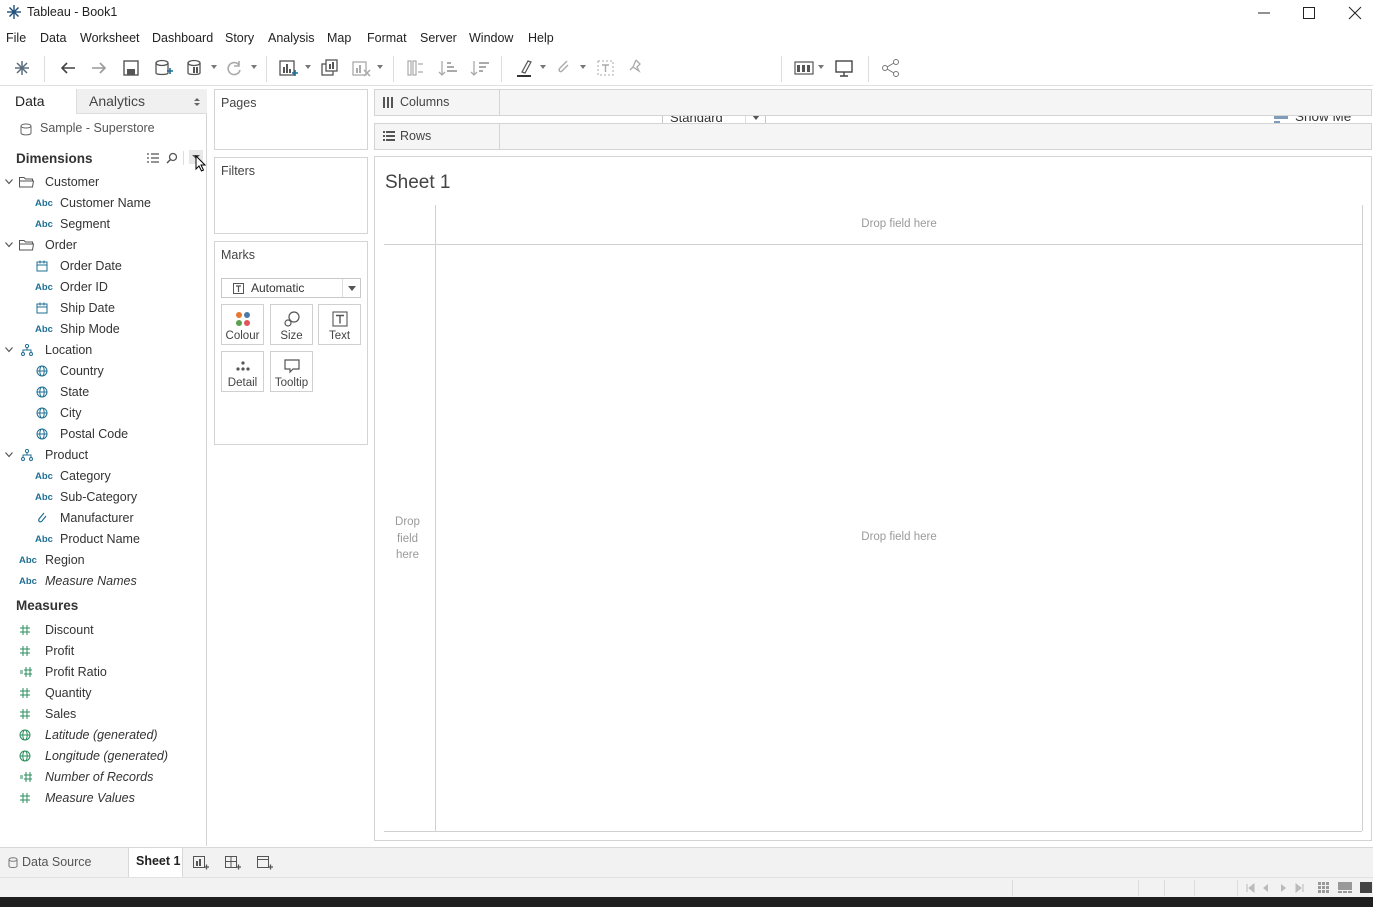  Describe the element at coordinates (844, 68) in the screenshot. I see `presentation-mode-icon` at that location.